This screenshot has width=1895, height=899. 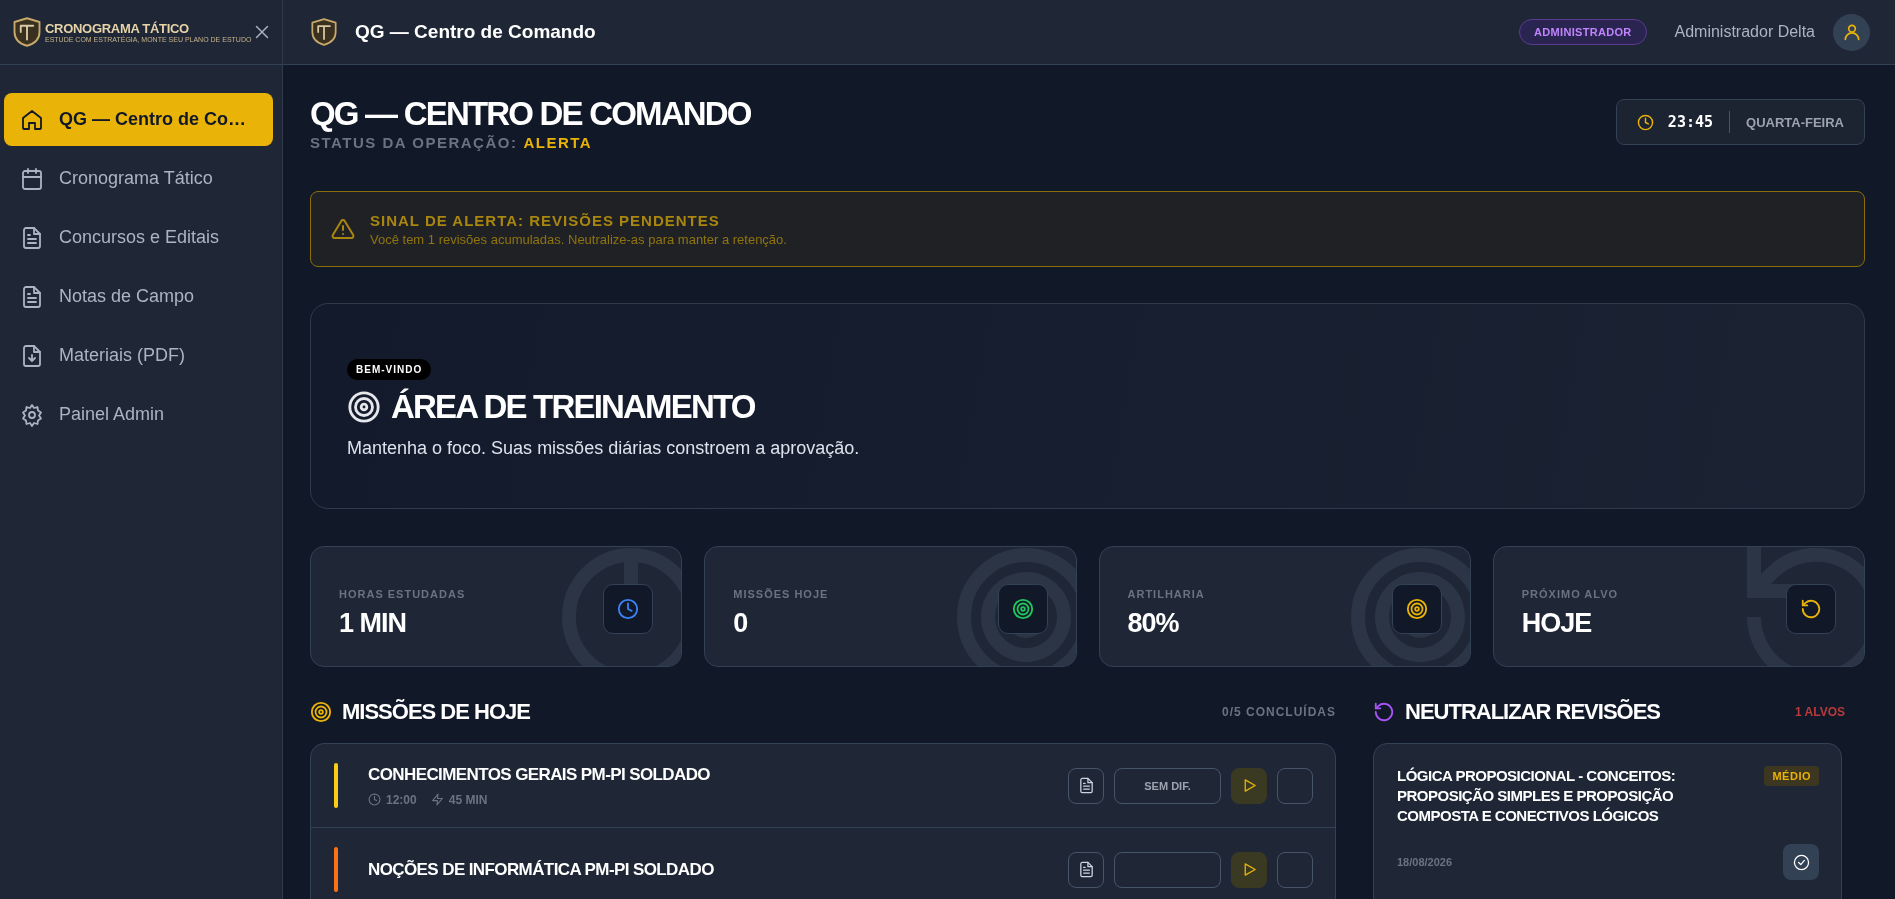 I want to click on clock-time: 23:45, so click(x=1690, y=122).